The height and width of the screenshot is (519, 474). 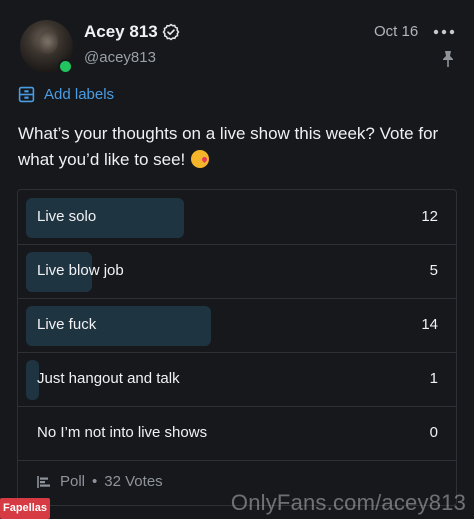 What do you see at coordinates (444, 32) in the screenshot?
I see `more-dots-icon` at bounding box center [444, 32].